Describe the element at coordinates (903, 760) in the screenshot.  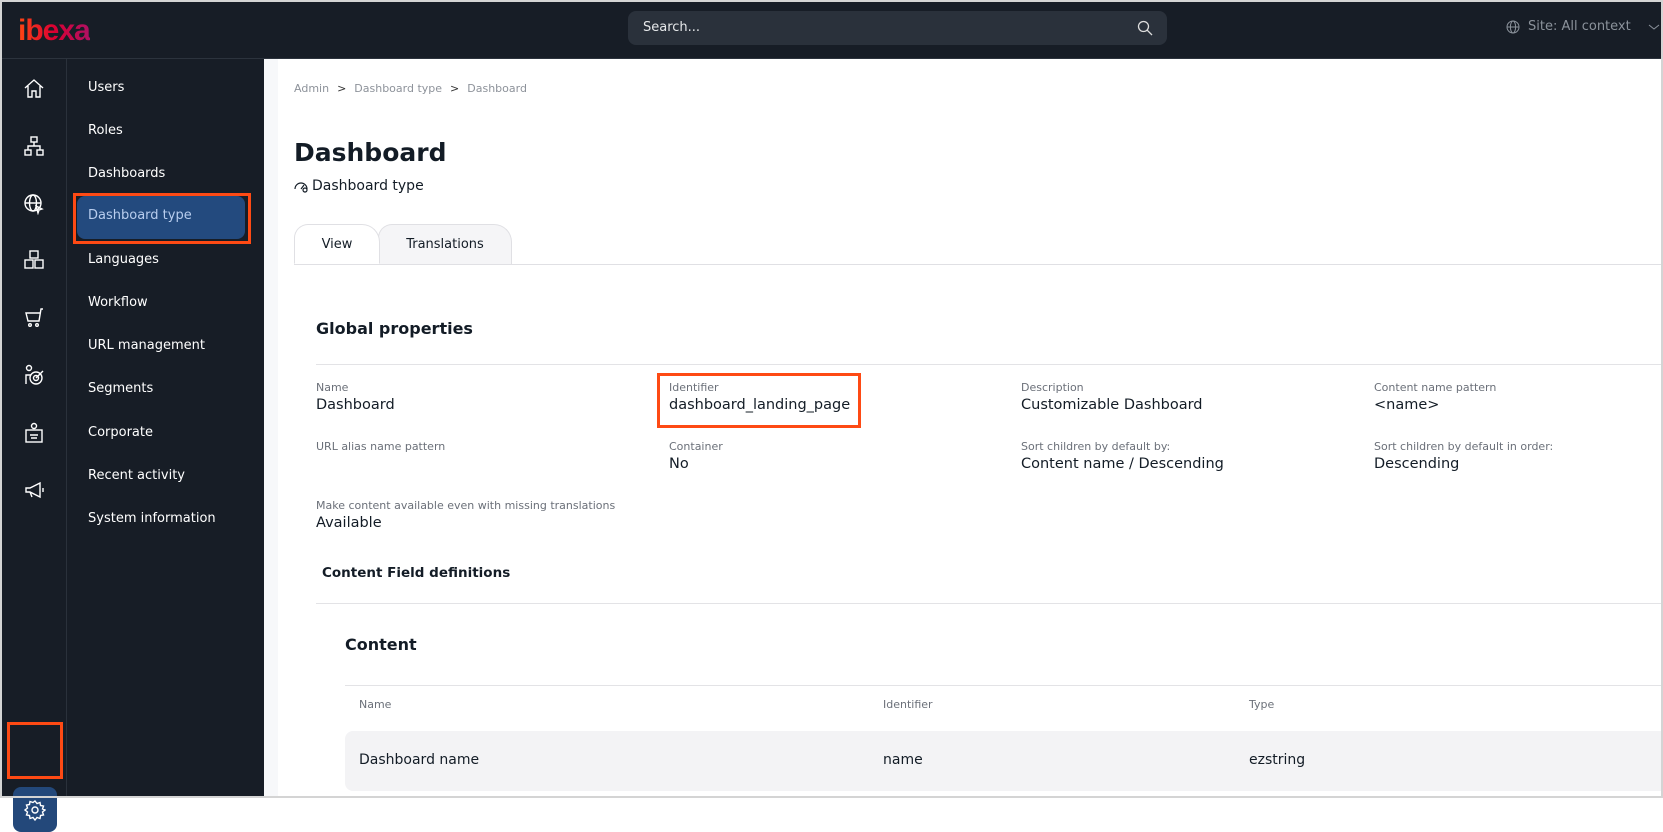
I see `cell-identifier: name` at that location.